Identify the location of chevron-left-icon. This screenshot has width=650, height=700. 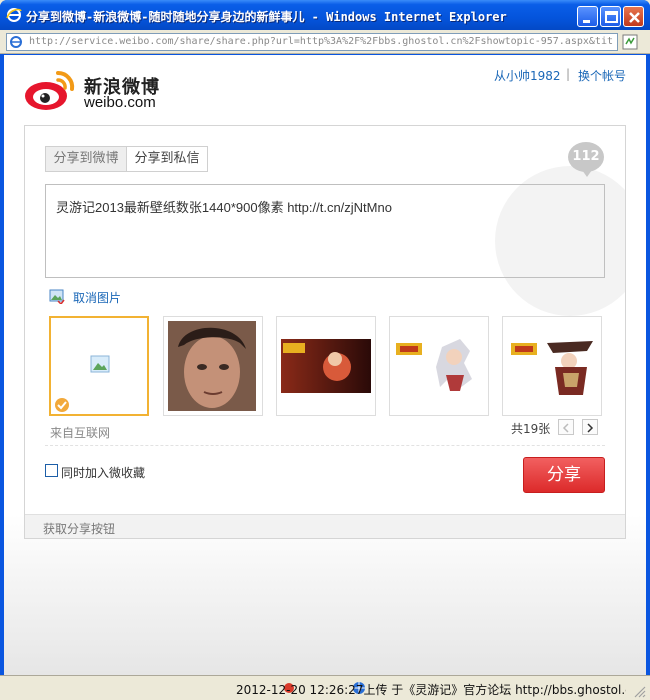
(565, 428).